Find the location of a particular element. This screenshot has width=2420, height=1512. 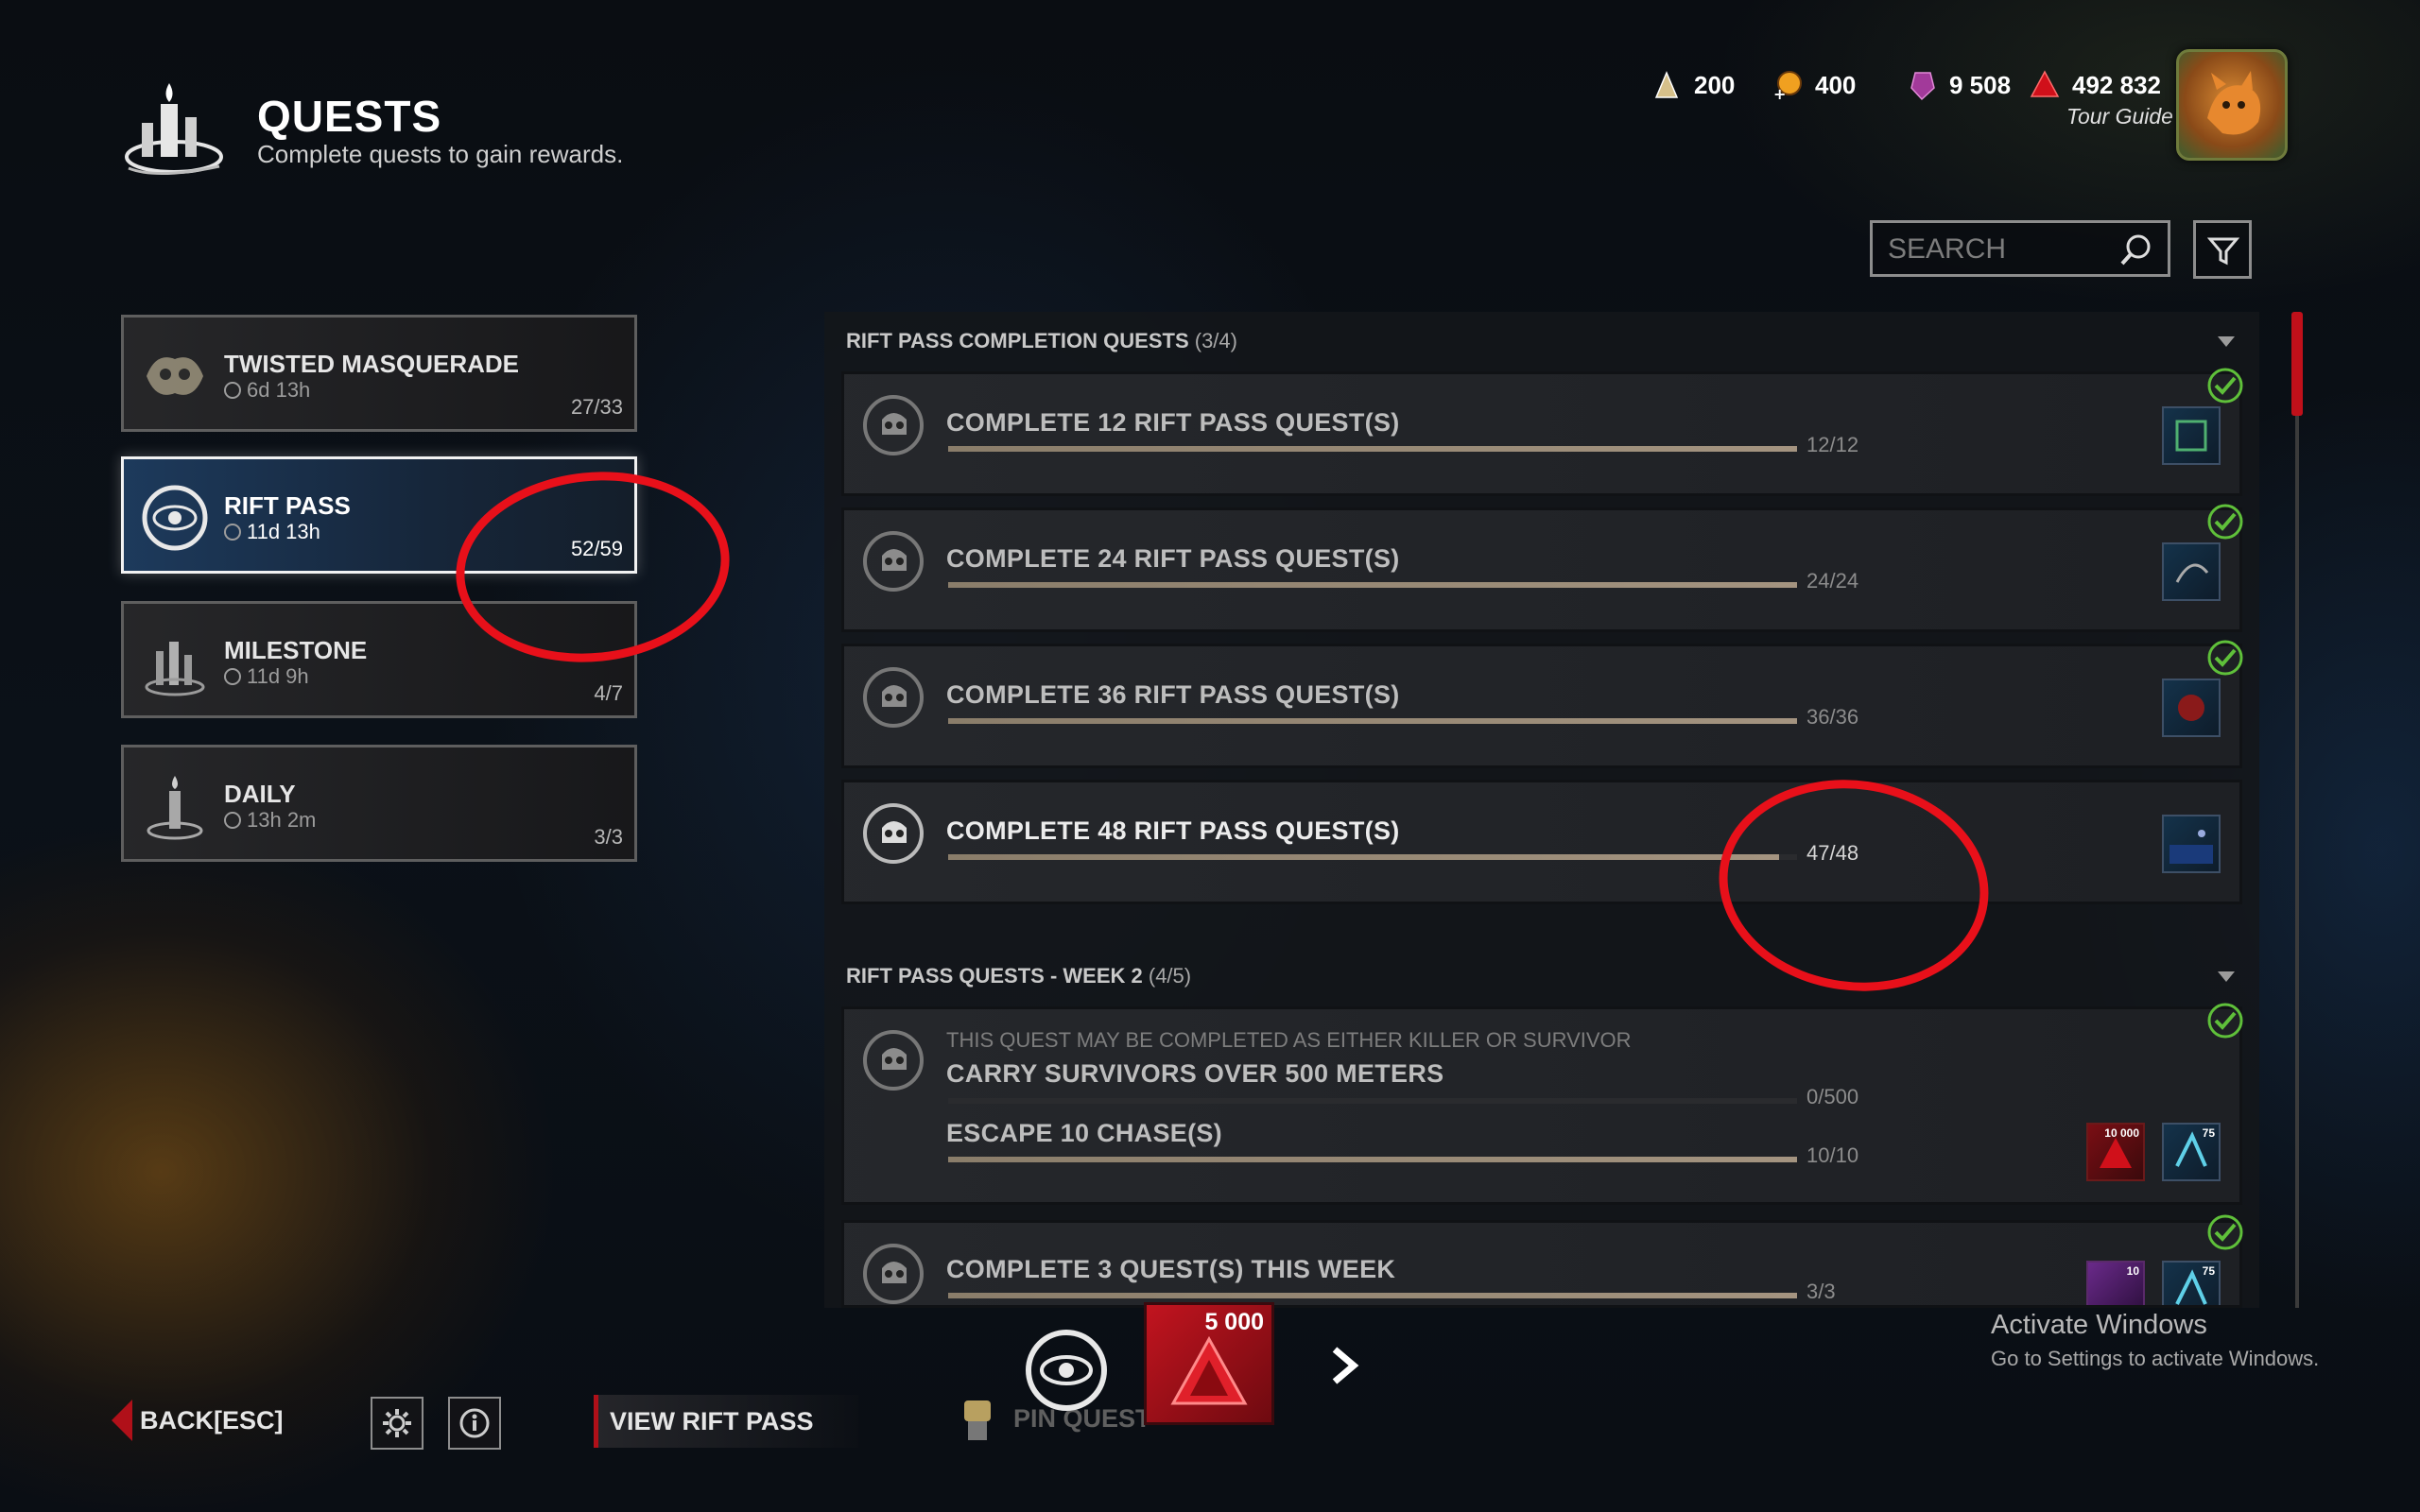

gear-icon is located at coordinates (397, 1425).